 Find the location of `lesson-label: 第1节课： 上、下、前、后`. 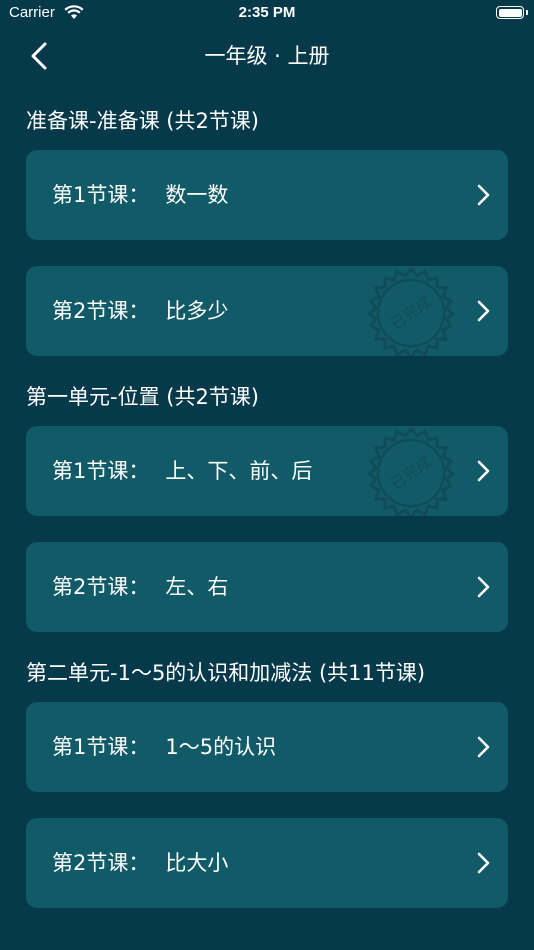

lesson-label: 第1节课： 上、下、前、后 is located at coordinates (182, 471).